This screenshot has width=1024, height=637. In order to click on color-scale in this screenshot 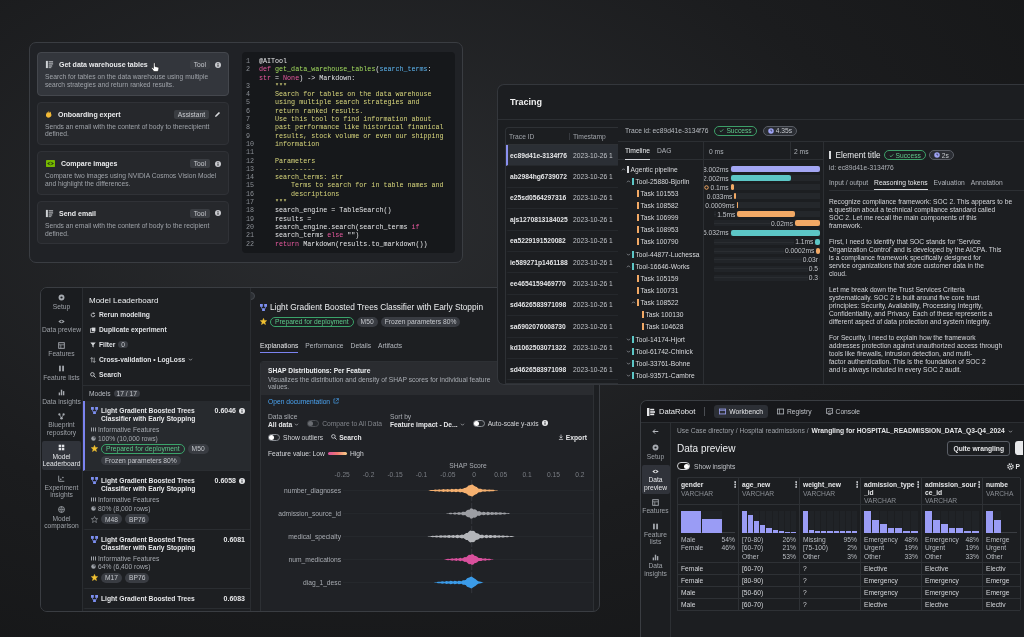, I will do `click(337, 453)`.